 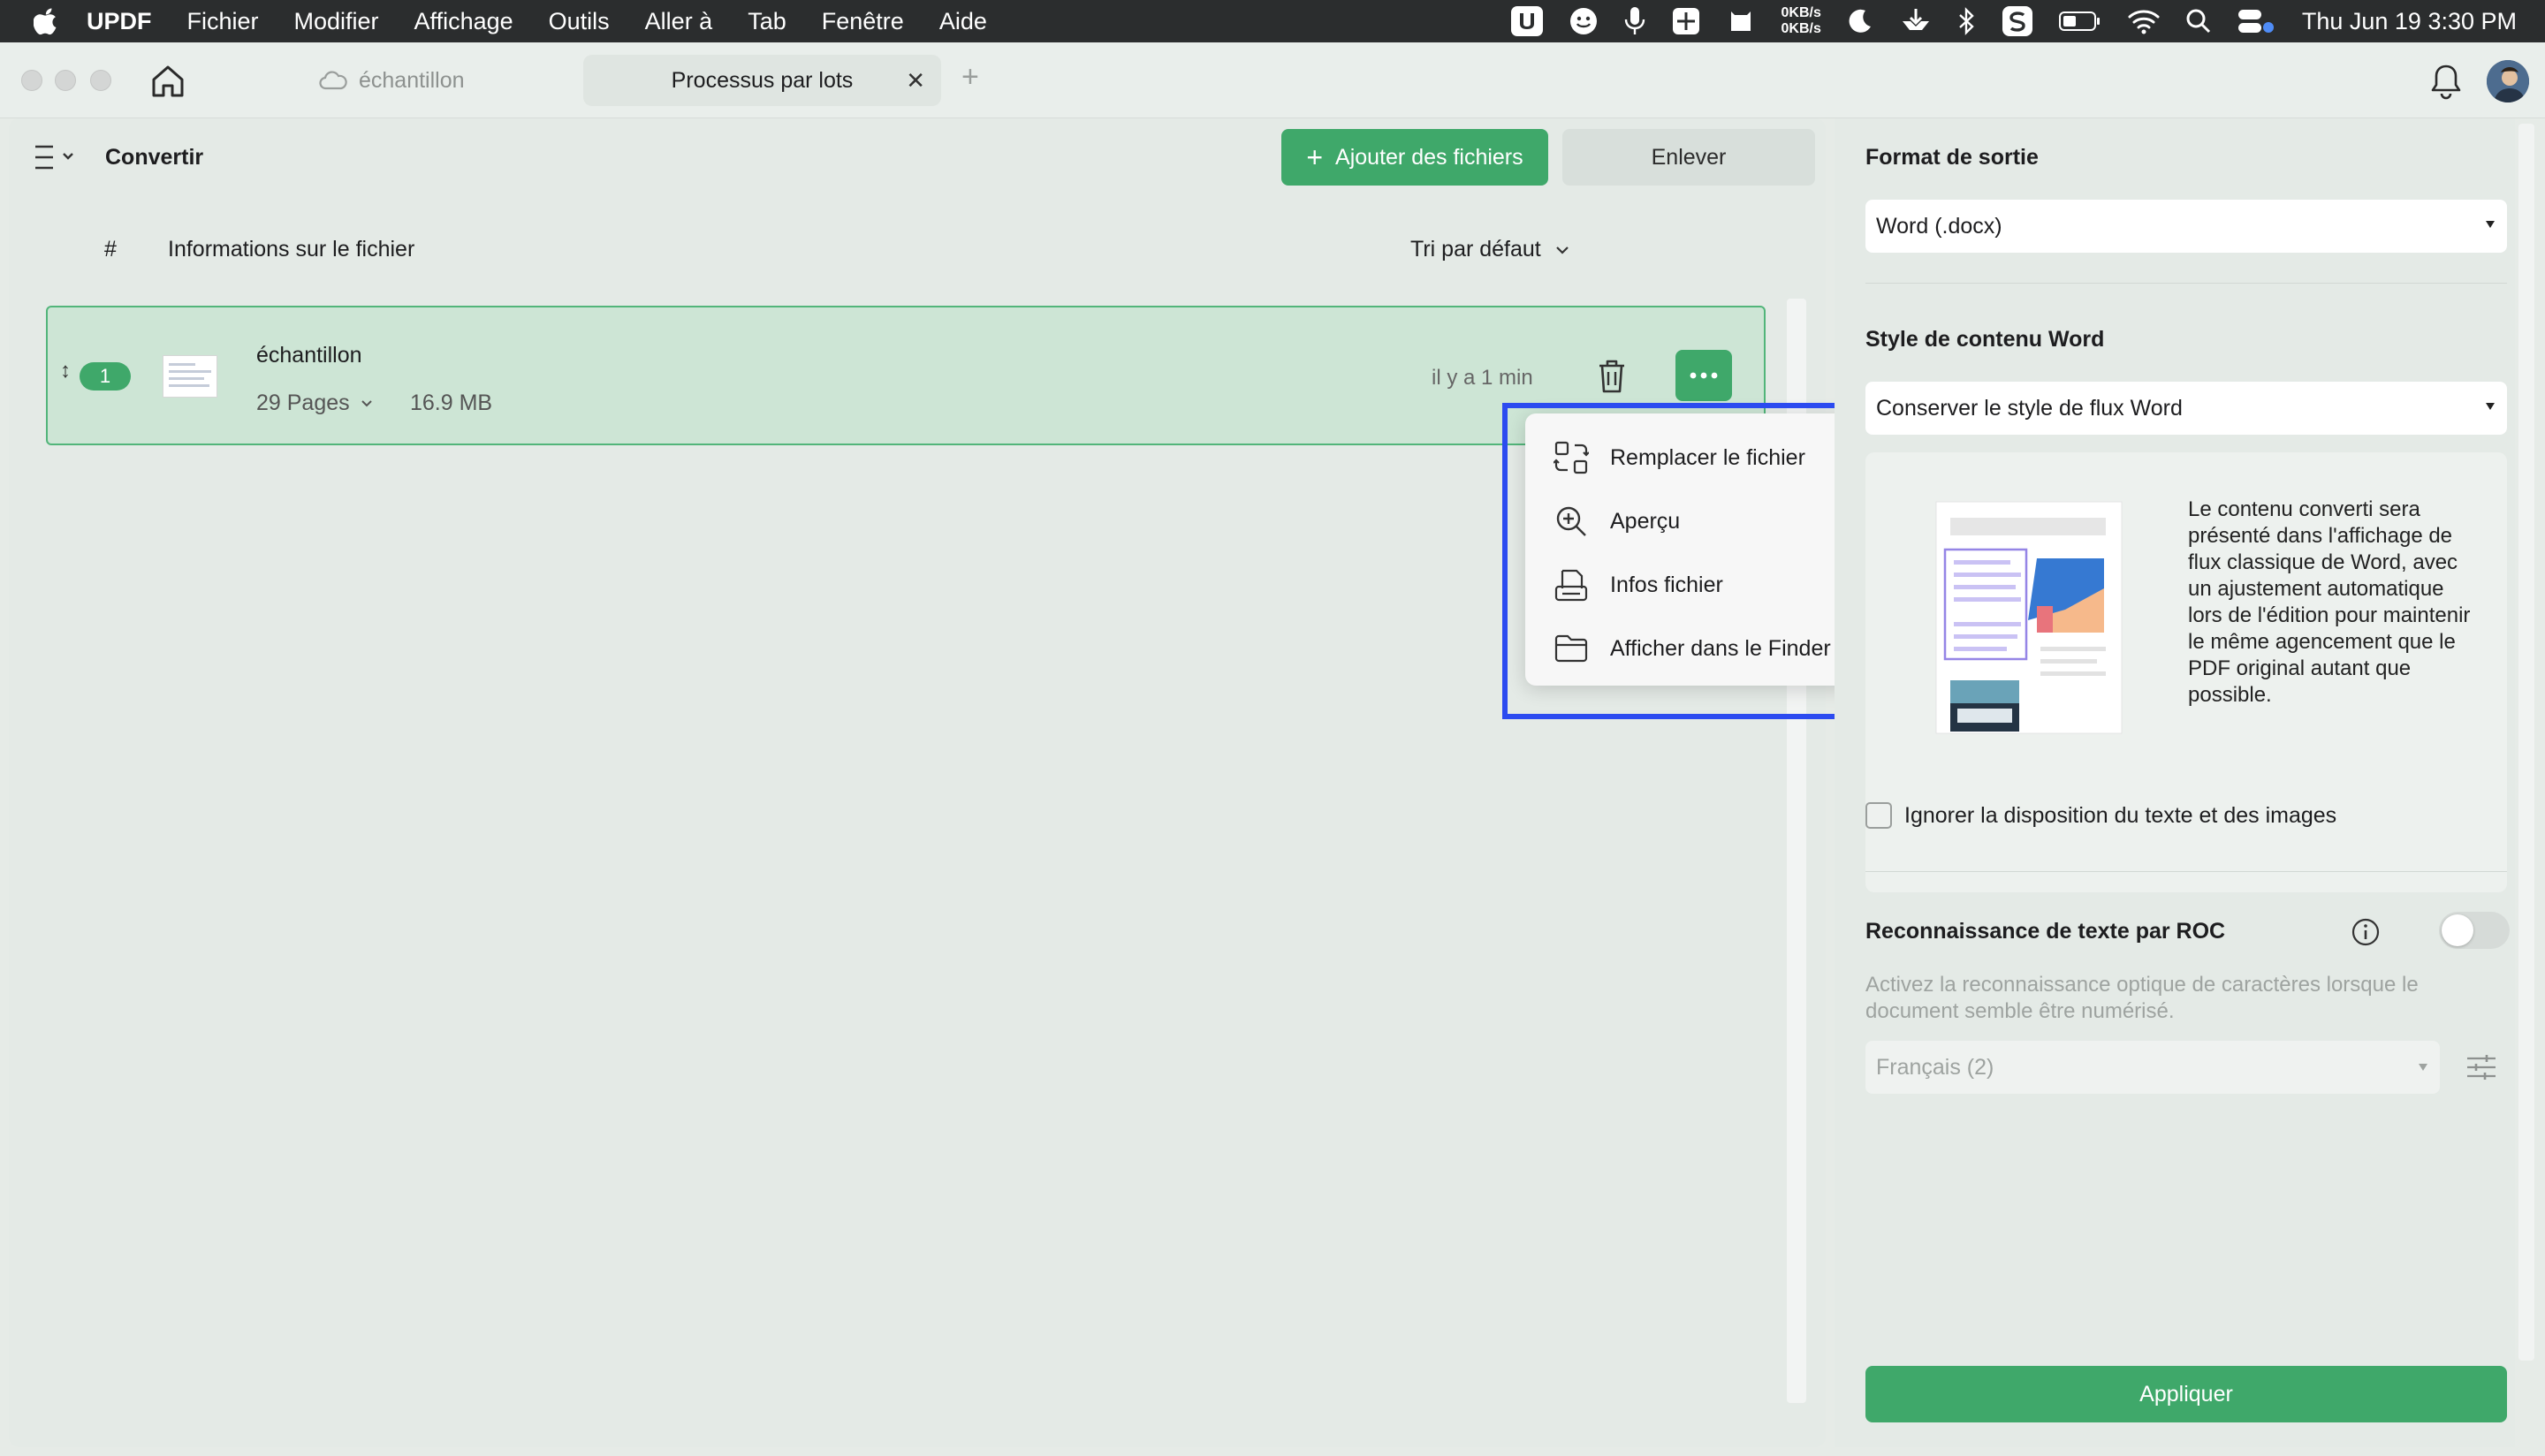 I want to click on file-info-icon, so click(x=1571, y=586).